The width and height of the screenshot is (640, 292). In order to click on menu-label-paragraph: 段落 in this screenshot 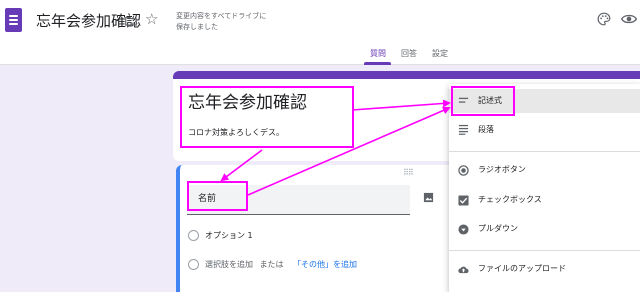, I will do `click(486, 129)`.